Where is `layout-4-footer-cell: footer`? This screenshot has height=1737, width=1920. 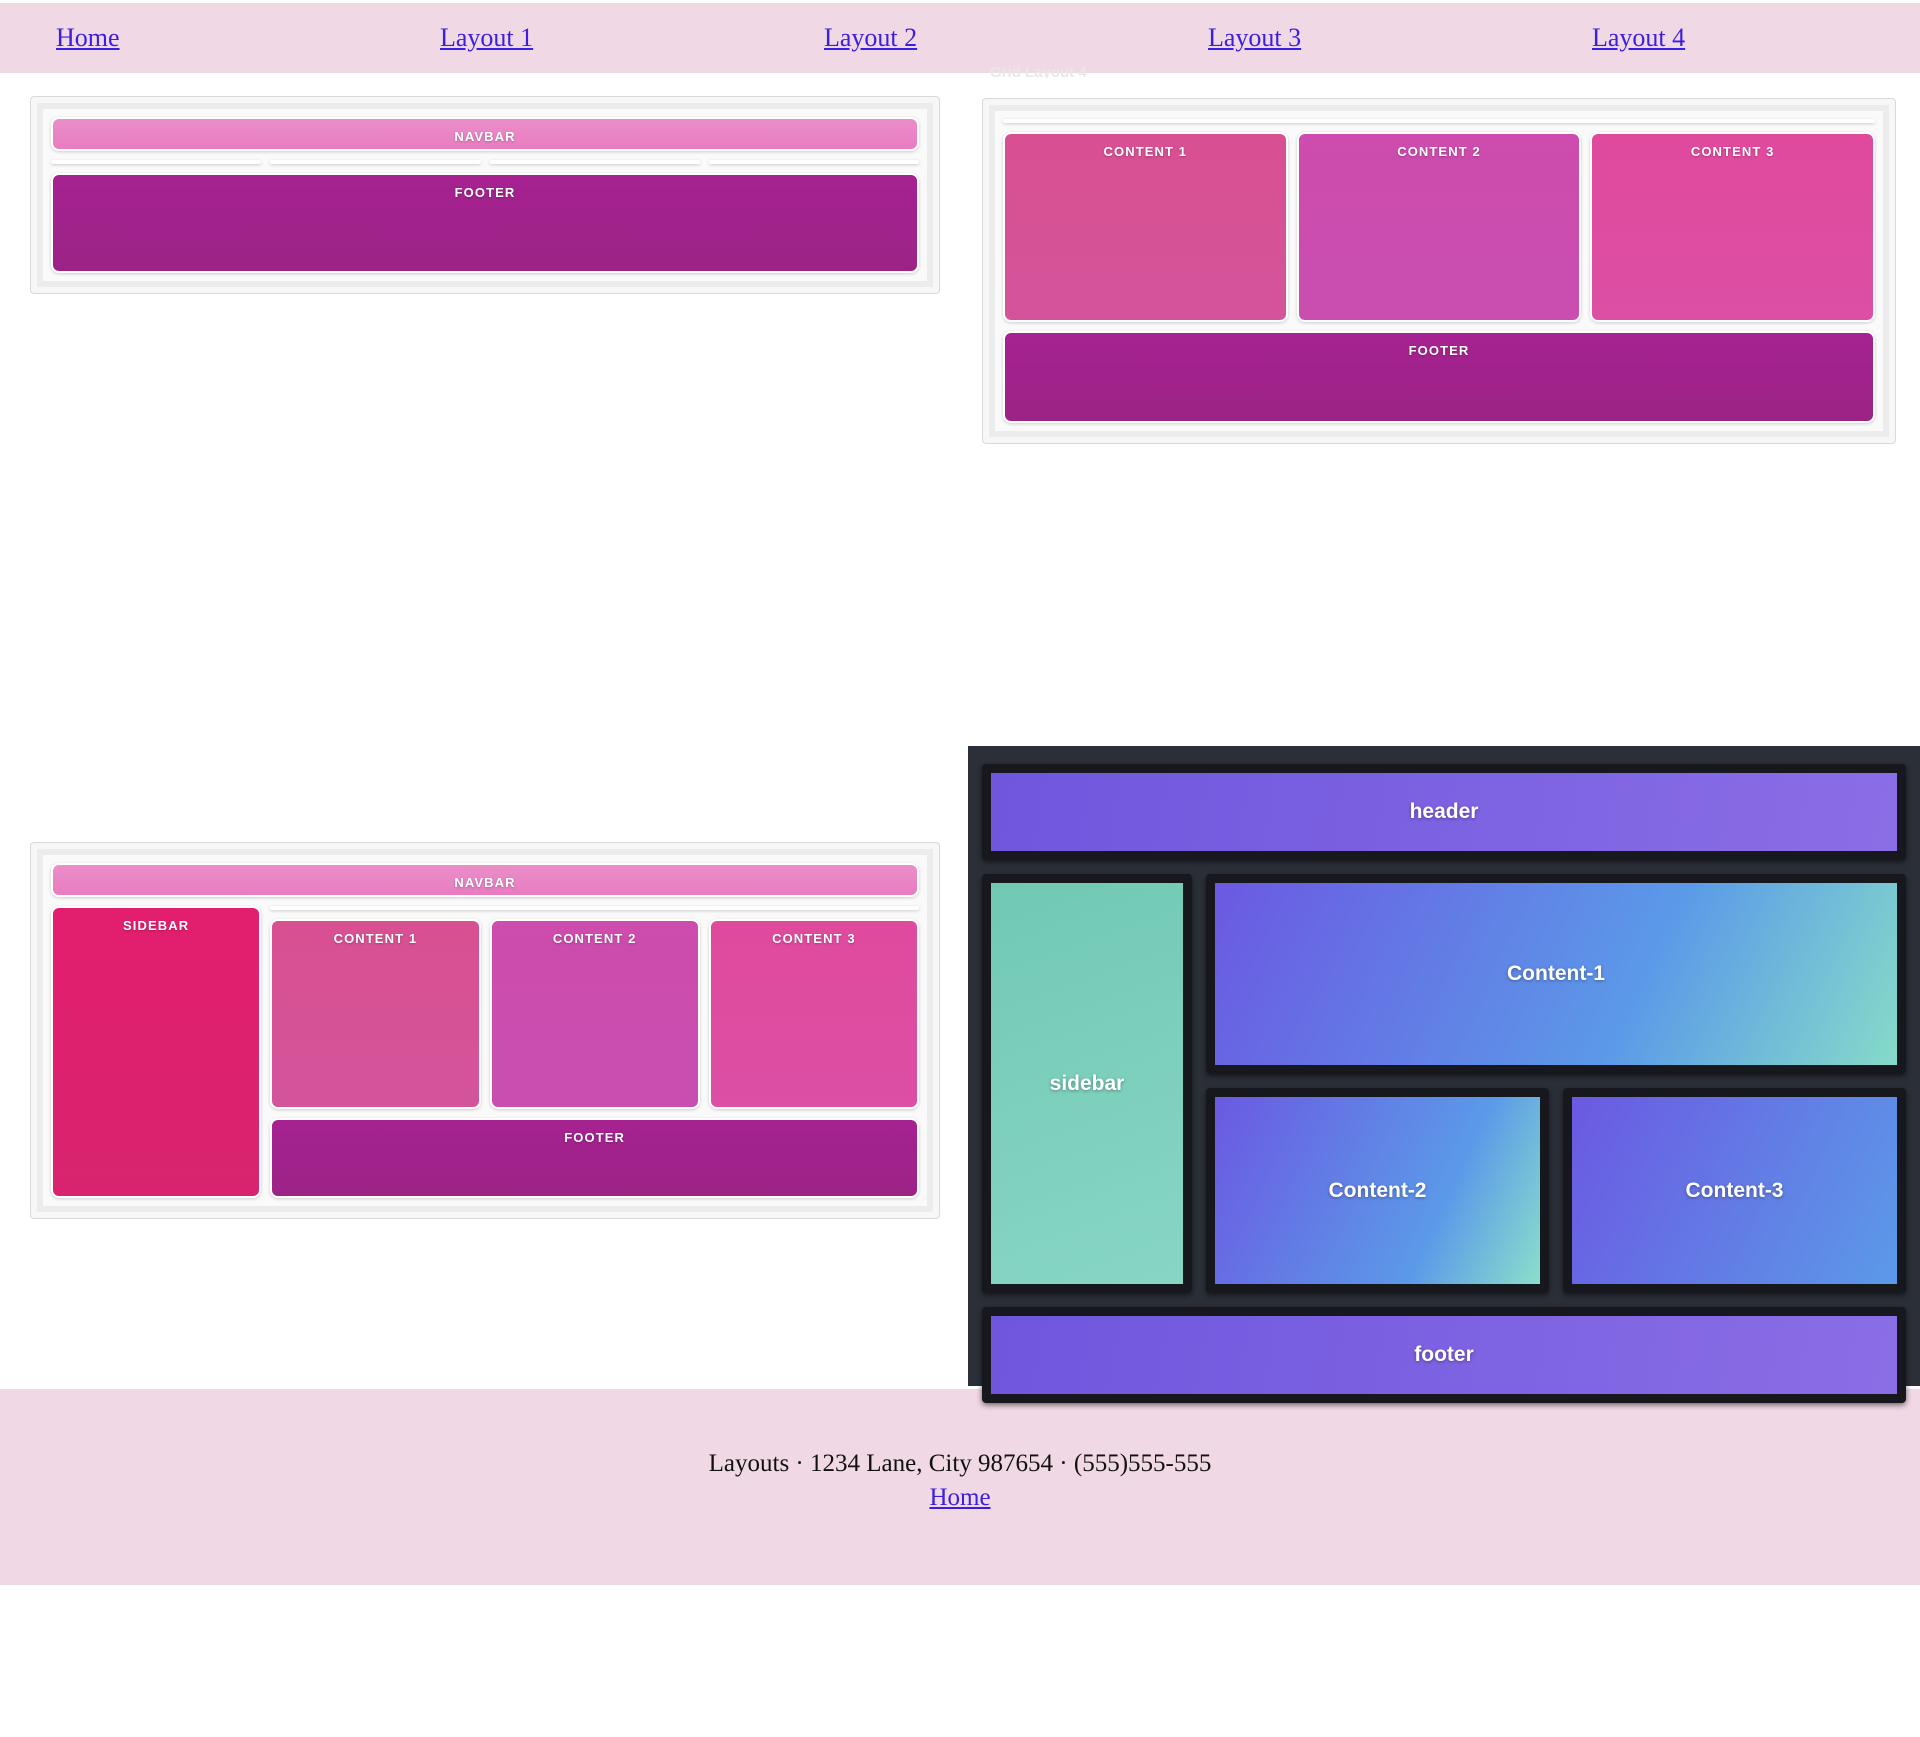
layout-4-footer-cell: footer is located at coordinates (1444, 1355).